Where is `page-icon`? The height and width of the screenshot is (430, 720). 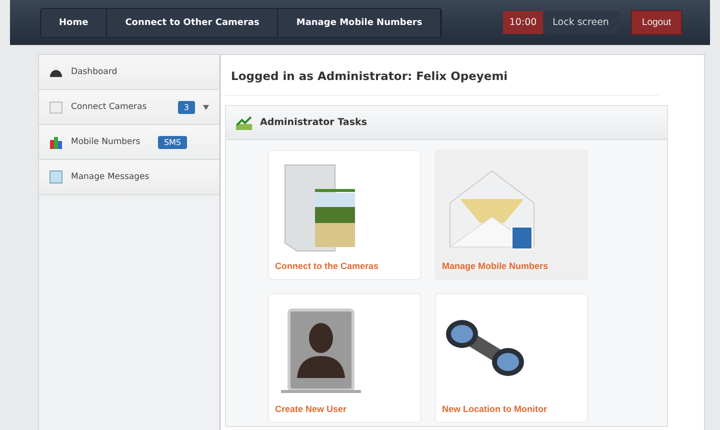 page-icon is located at coordinates (56, 107).